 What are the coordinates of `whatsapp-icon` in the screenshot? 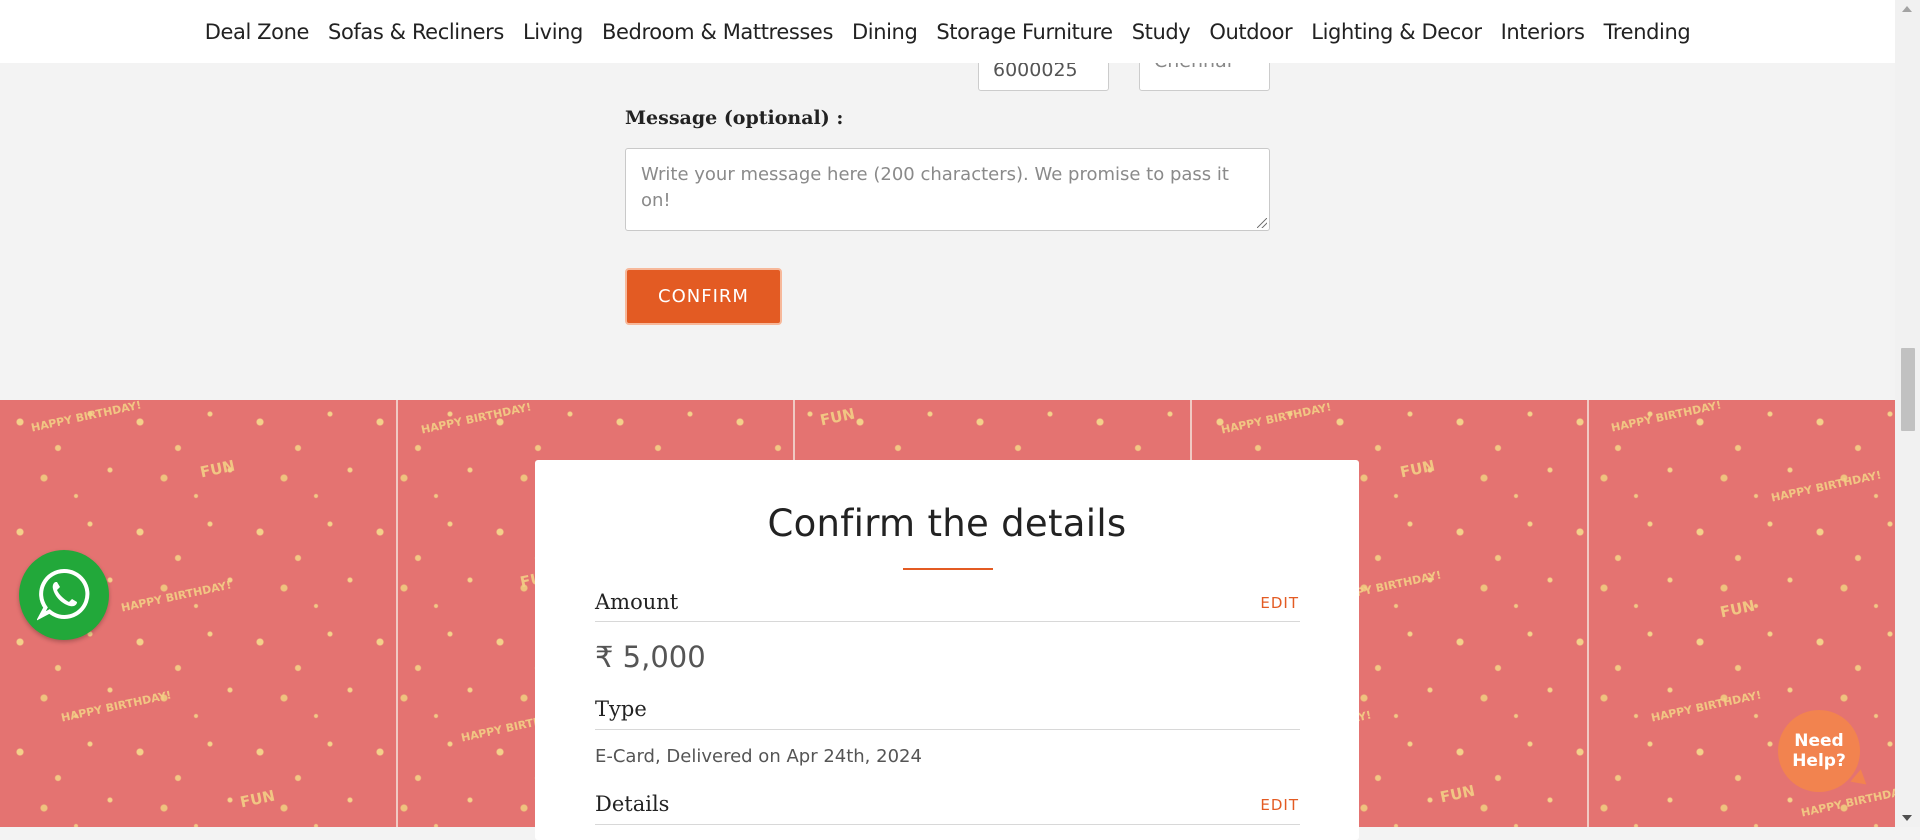 It's located at (63, 594).